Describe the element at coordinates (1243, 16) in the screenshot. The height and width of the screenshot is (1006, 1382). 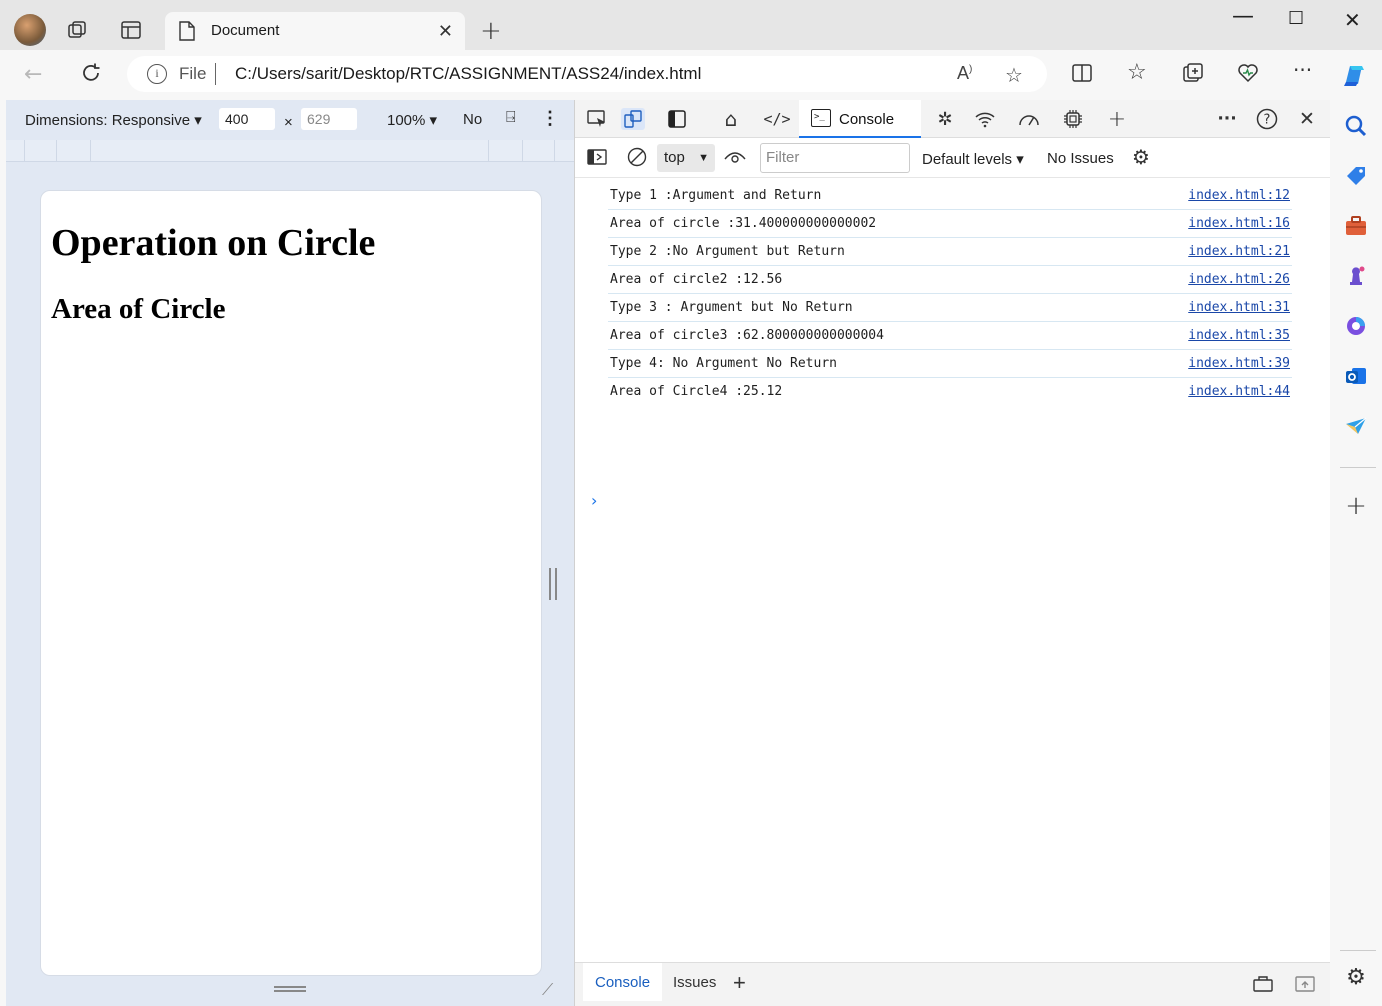
I see `minimize-button: —` at that location.